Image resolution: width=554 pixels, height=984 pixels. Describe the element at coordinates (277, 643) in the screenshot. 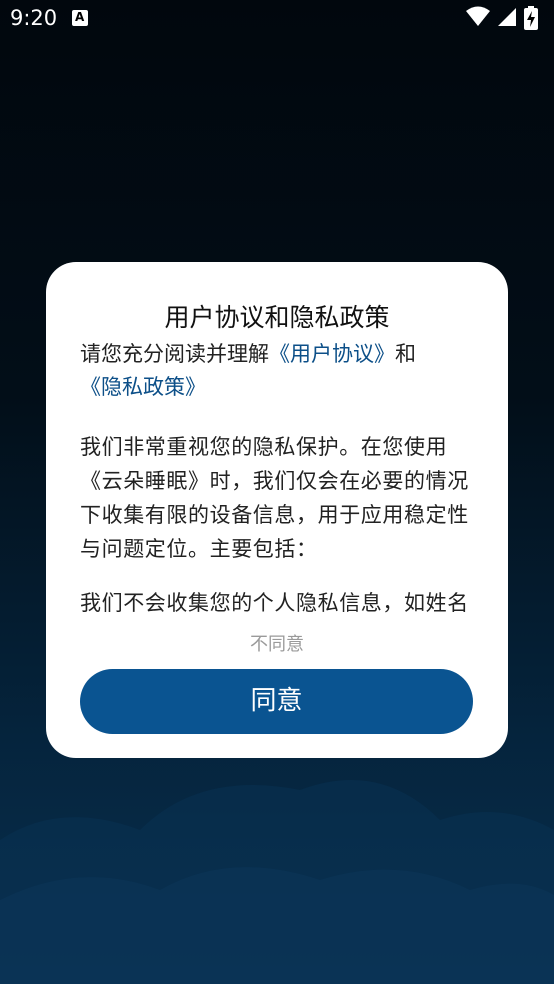

I see `disagree-button: 不同意` at that location.